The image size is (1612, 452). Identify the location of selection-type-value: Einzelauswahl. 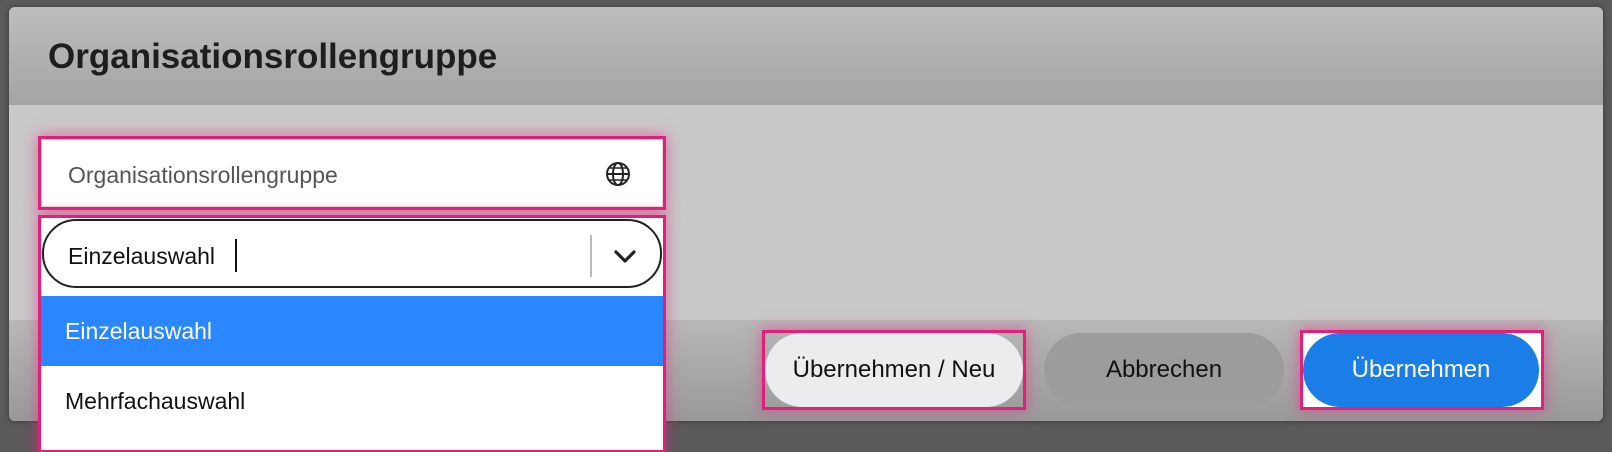
(142, 256).